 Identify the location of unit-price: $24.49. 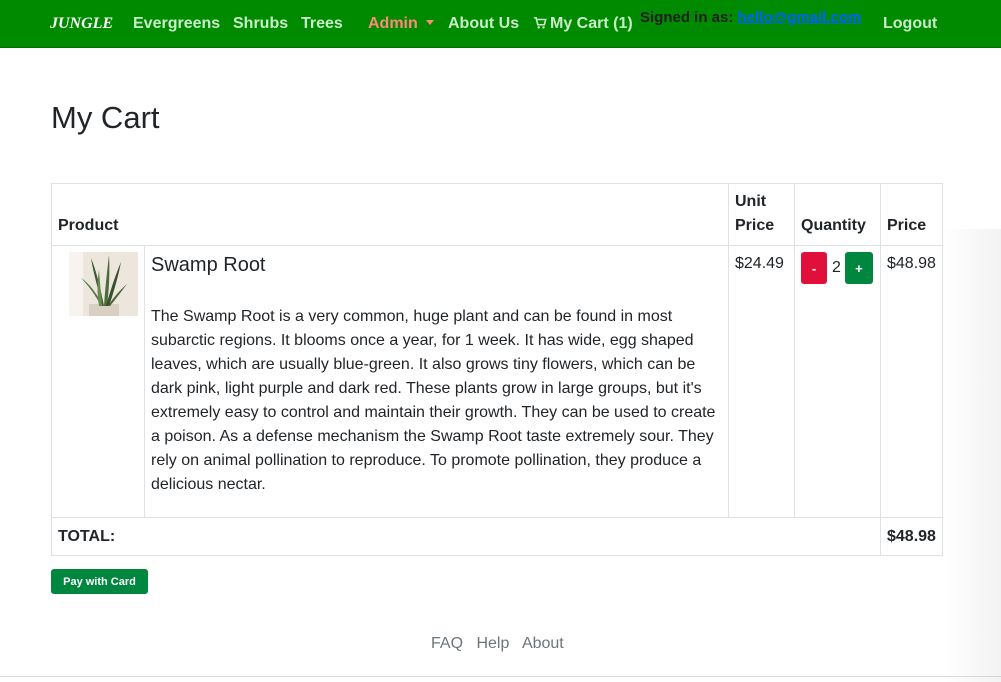
(759, 263).